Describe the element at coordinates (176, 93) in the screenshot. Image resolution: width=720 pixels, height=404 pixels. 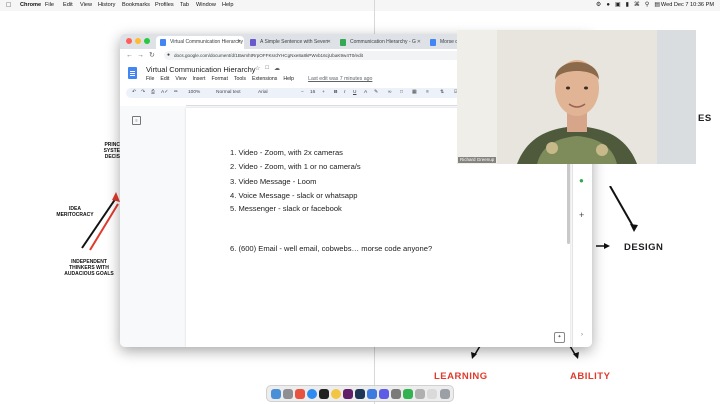
I see `paint-format-icon: ✏` at that location.